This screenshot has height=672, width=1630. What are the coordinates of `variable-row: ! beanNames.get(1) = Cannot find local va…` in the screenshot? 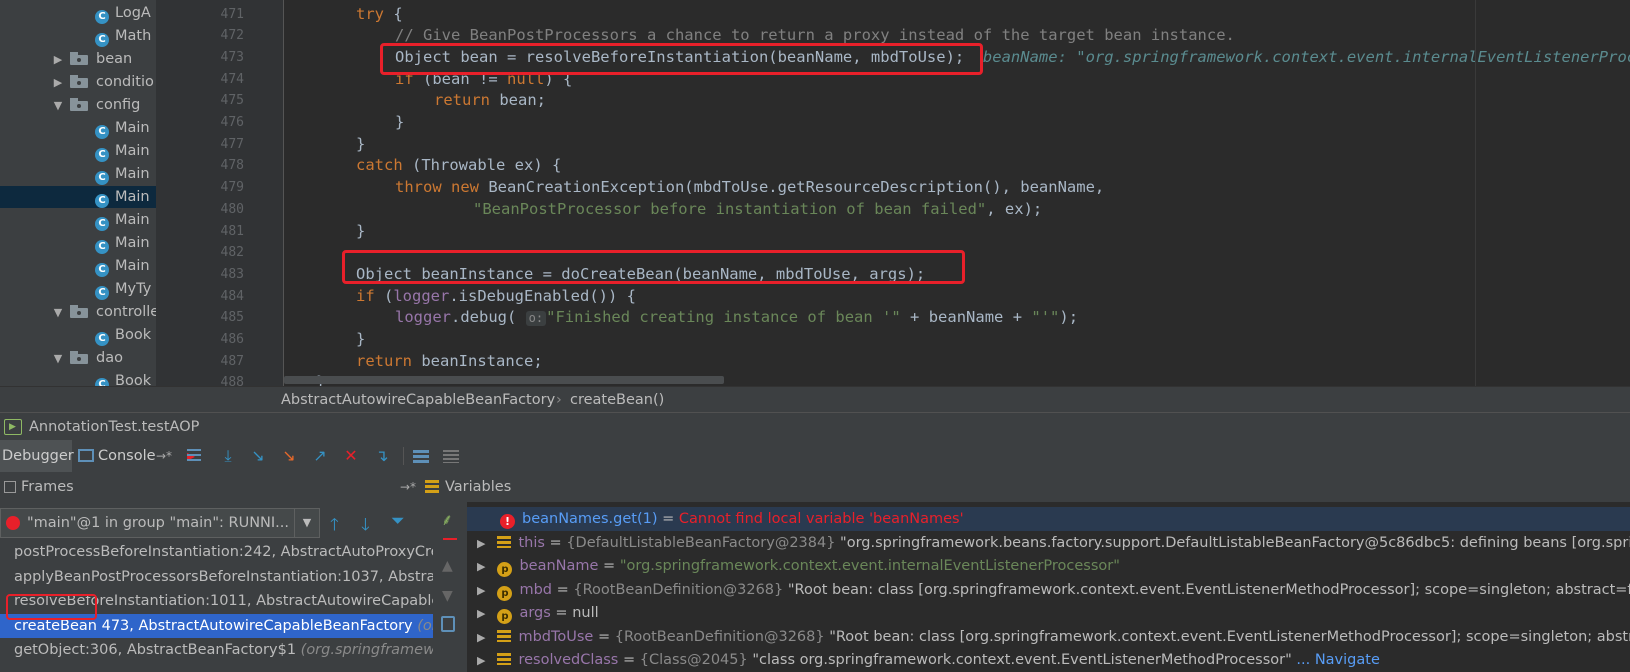 It's located at (1048, 519).